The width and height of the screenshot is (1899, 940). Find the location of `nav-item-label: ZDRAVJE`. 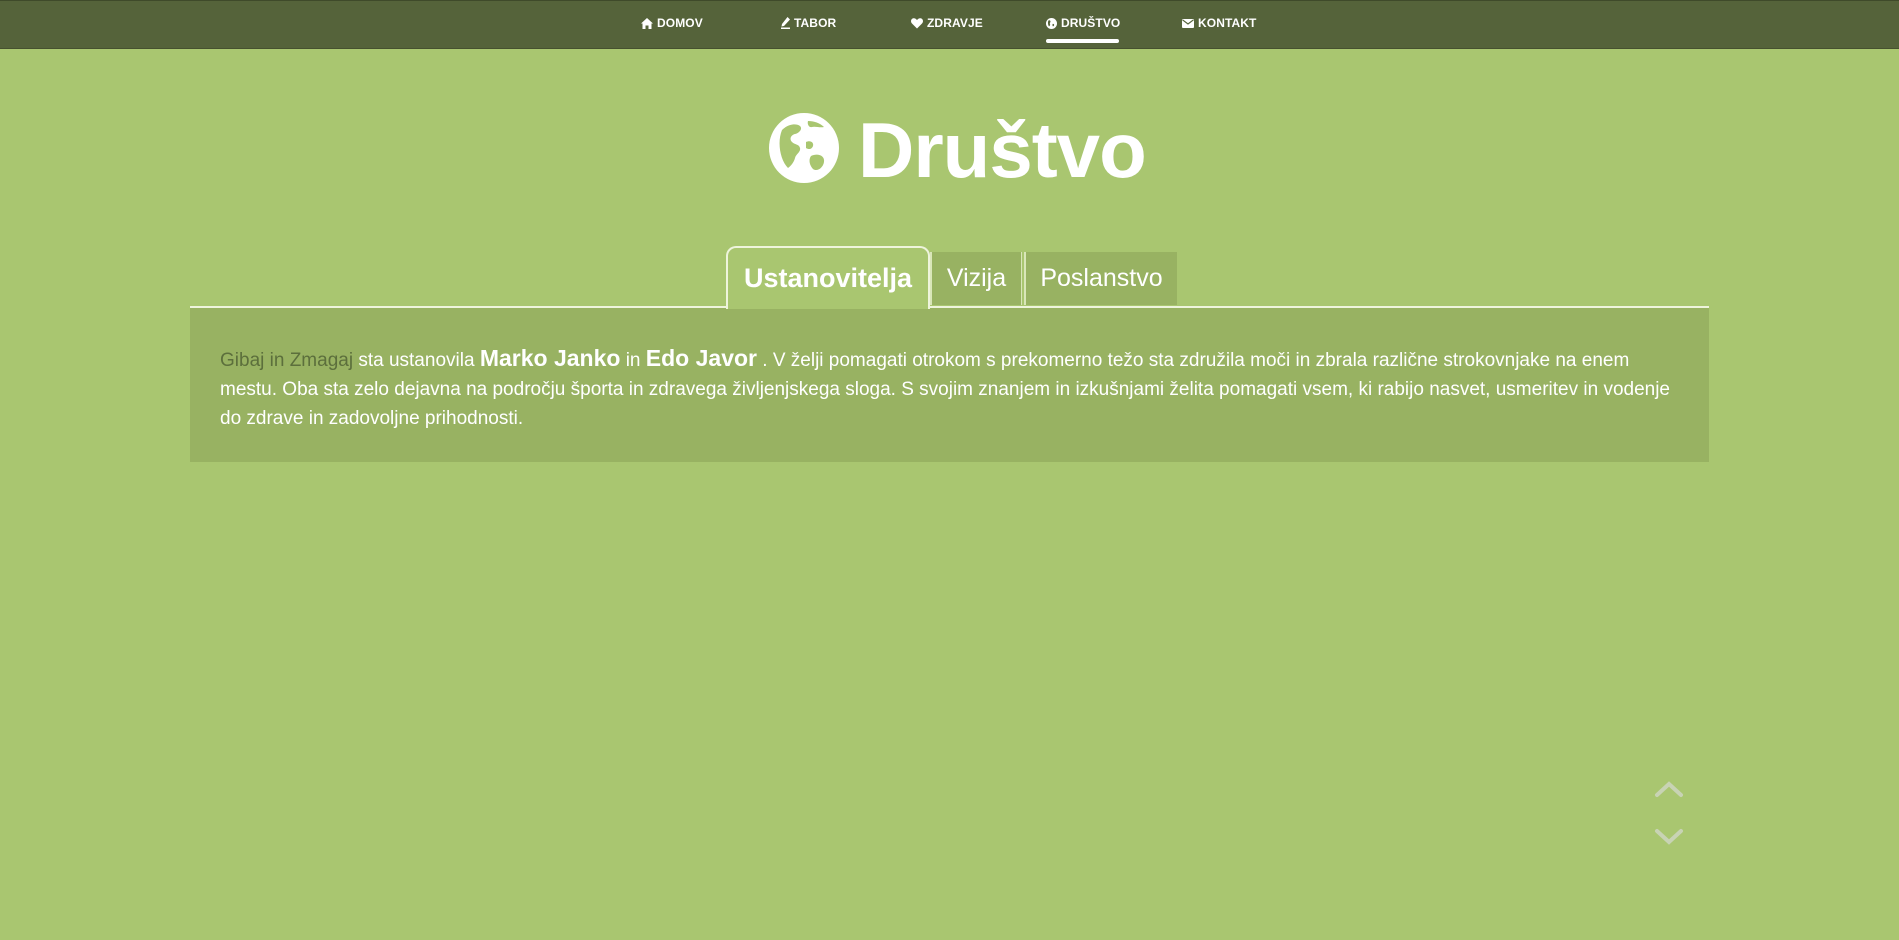

nav-item-label: ZDRAVJE is located at coordinates (955, 23).